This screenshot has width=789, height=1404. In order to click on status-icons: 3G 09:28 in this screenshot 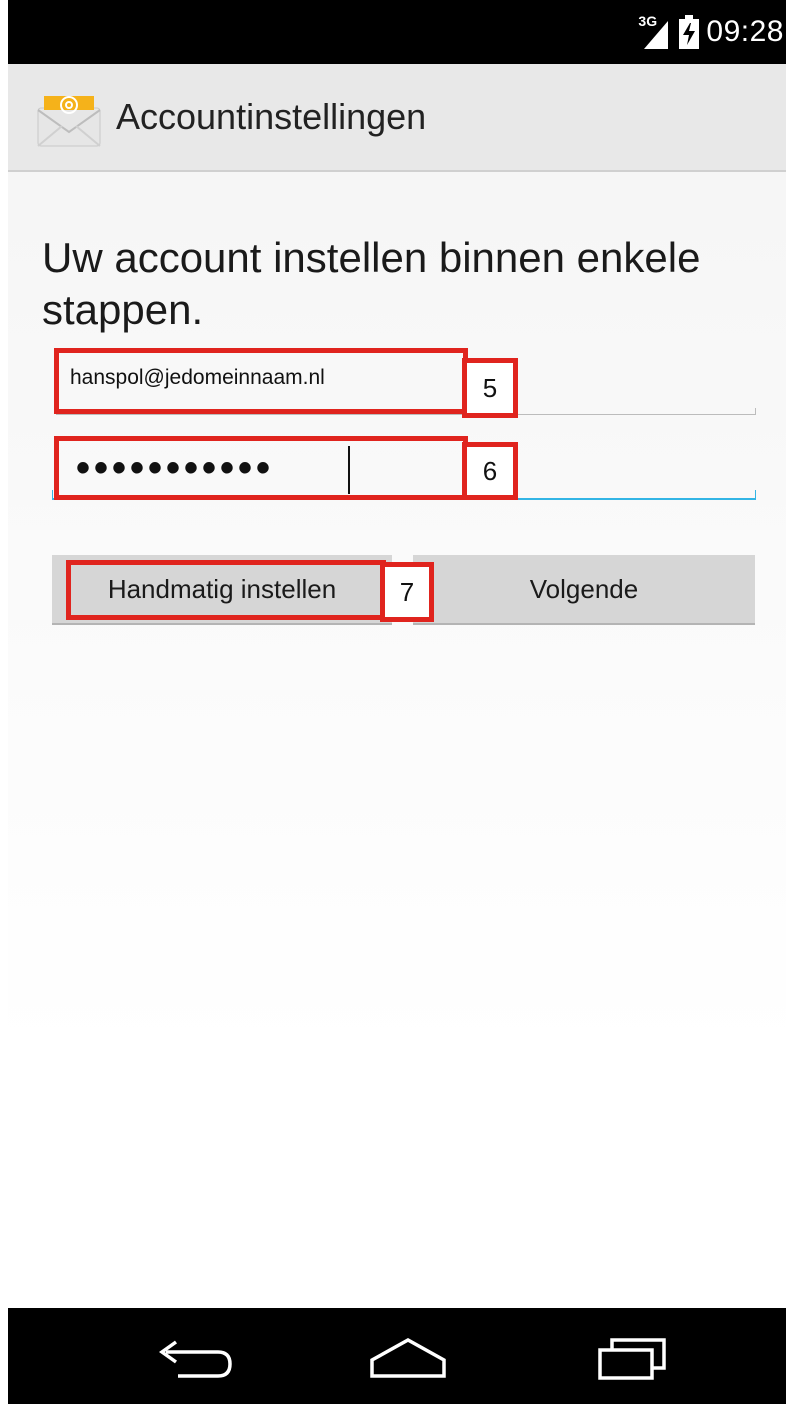, I will do `click(711, 32)`.